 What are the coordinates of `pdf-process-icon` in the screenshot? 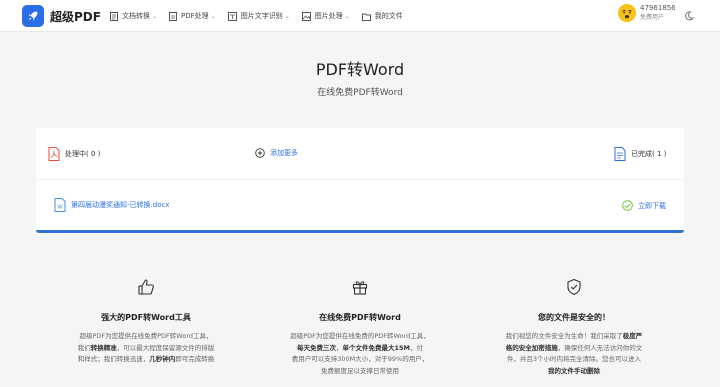 It's located at (173, 16).